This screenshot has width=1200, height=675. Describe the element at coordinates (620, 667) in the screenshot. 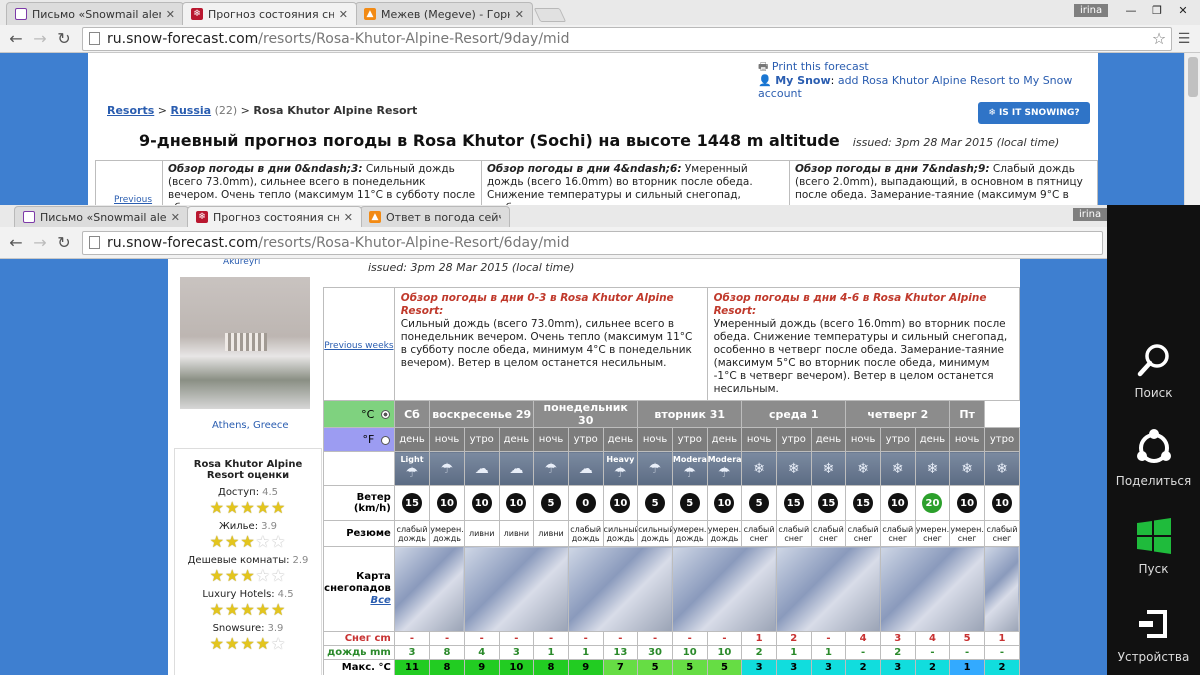

I see `tmax-cell: 7` at that location.